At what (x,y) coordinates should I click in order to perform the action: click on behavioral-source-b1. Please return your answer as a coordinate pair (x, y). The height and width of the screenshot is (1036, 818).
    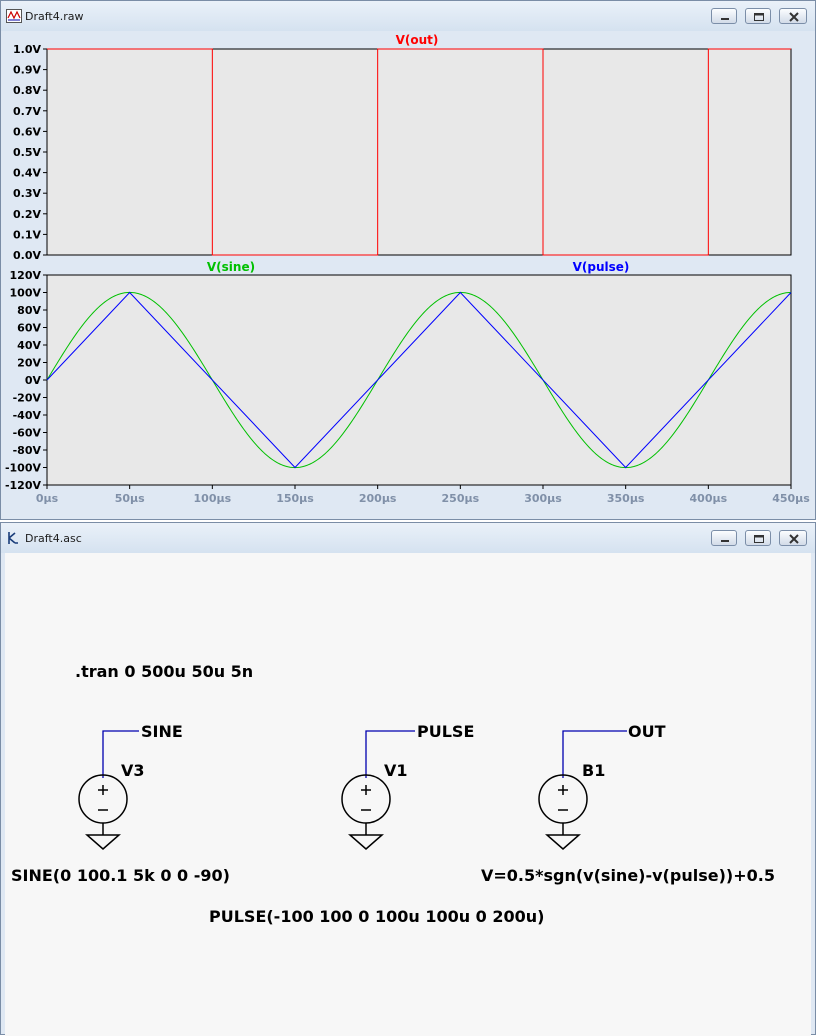
    Looking at the image, I should click on (582, 790).